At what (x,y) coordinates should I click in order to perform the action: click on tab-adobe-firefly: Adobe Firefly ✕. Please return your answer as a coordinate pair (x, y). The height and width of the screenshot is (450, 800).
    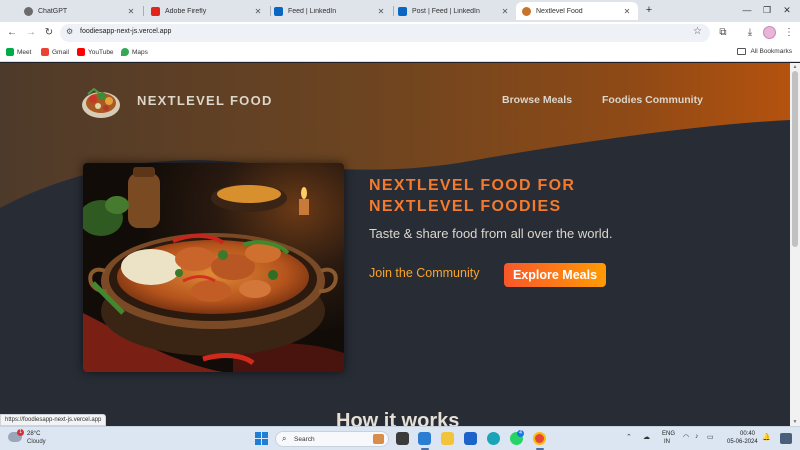
    Looking at the image, I should click on (207, 11).